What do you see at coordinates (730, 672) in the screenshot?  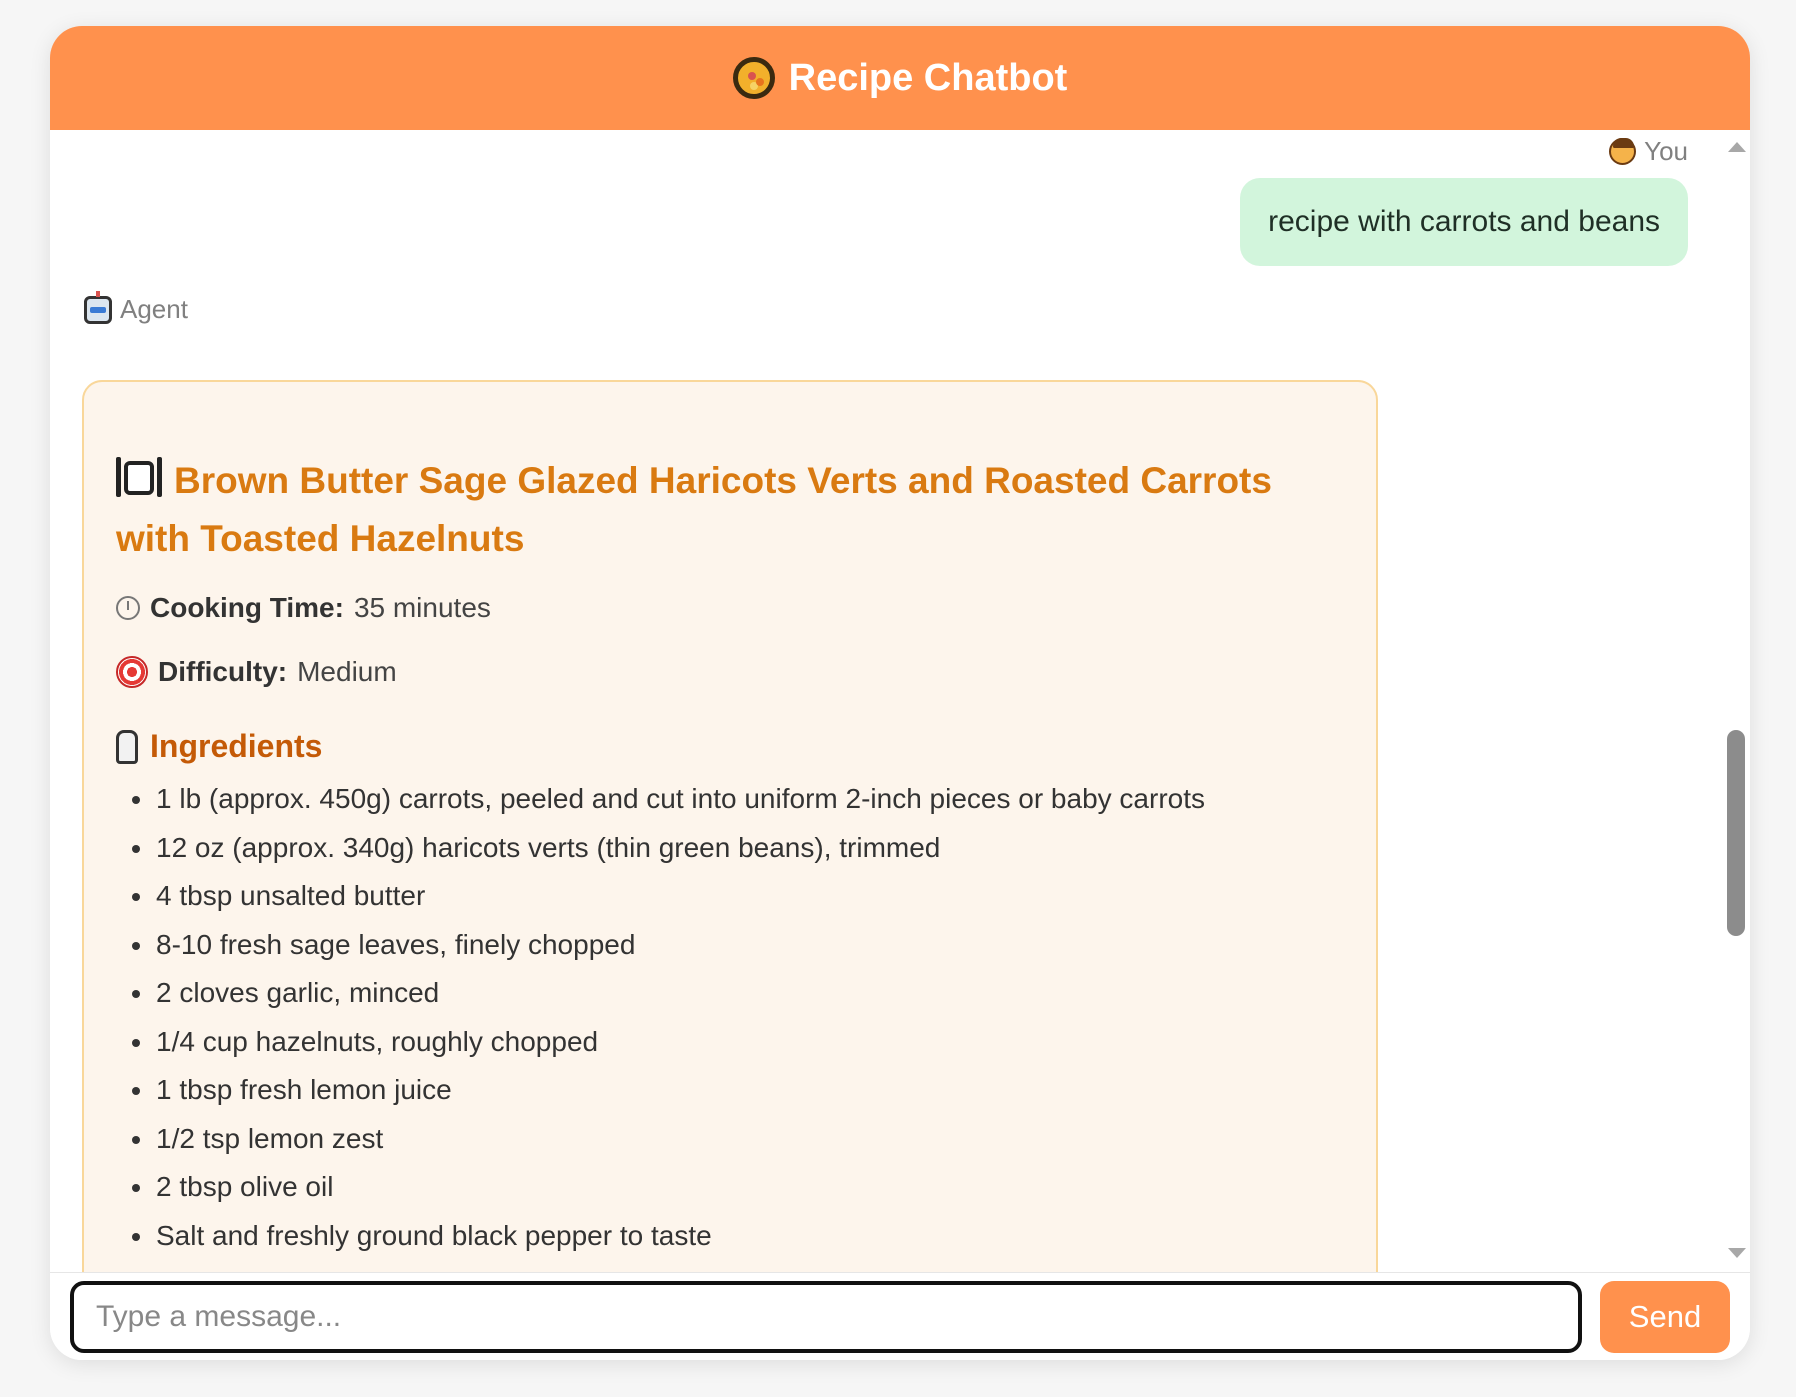 I see `difficulty-row: Difficulty: Medium` at bounding box center [730, 672].